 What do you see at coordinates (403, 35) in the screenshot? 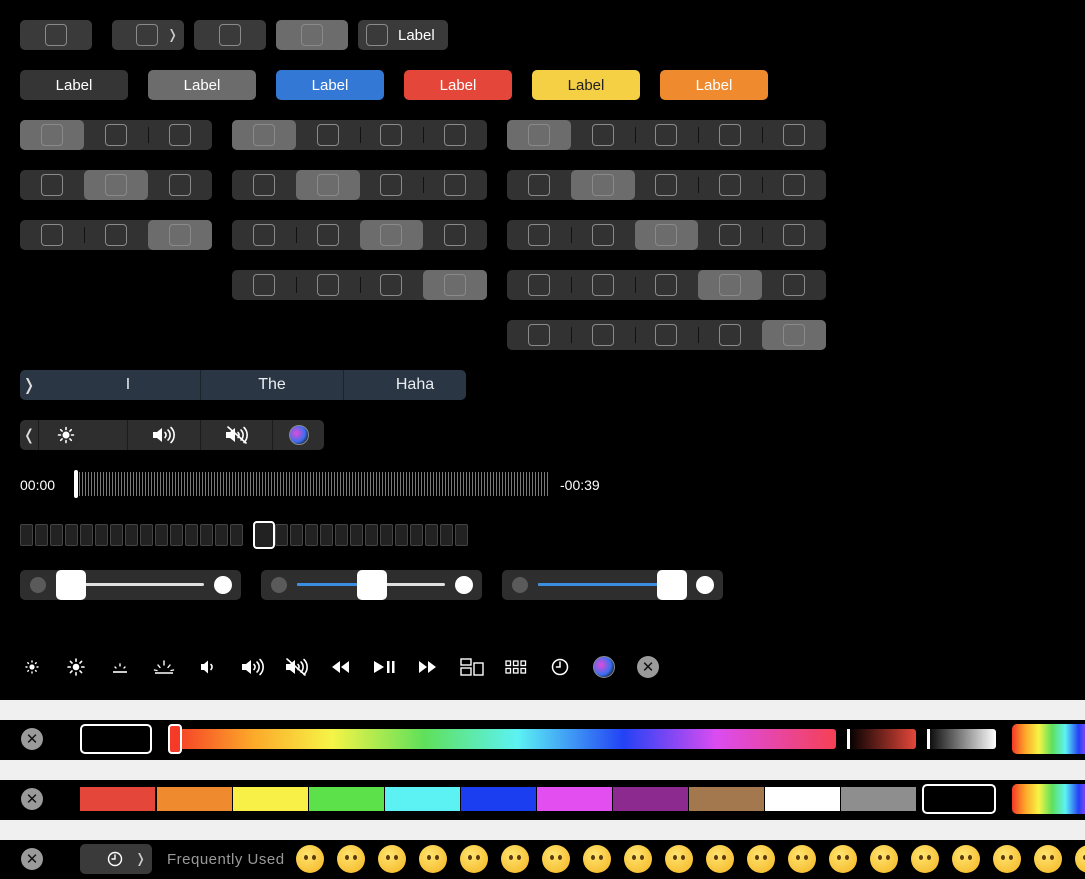
I see `image-label-button: Label` at bounding box center [403, 35].